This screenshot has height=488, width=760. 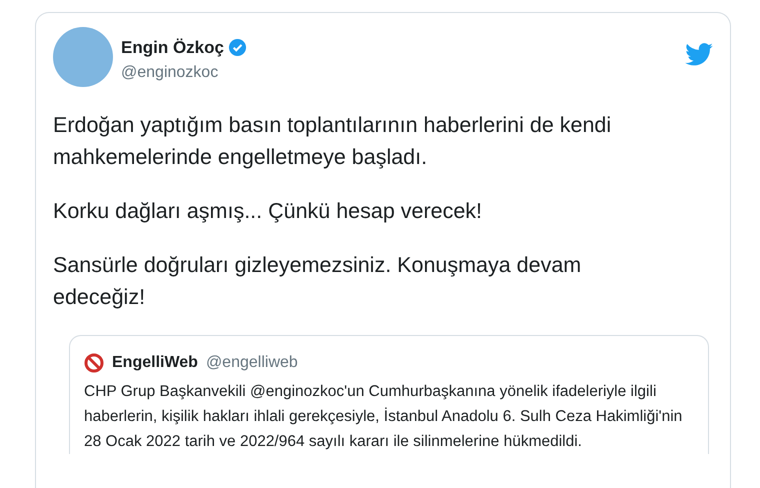 What do you see at coordinates (184, 72) in the screenshot?
I see `author-handle: @enginozkoc` at bounding box center [184, 72].